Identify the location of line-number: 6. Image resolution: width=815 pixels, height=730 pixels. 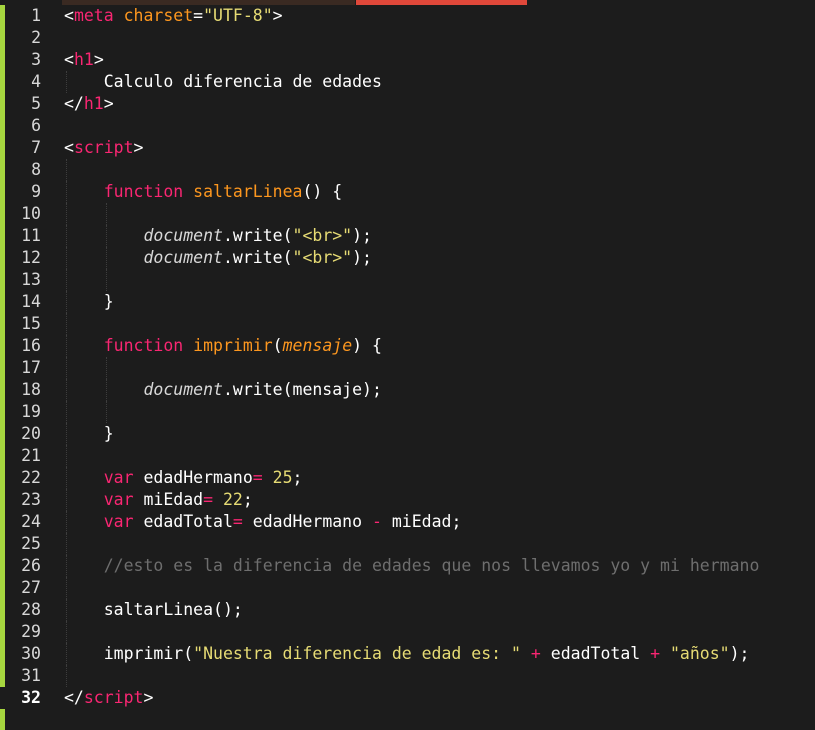
(36, 125).